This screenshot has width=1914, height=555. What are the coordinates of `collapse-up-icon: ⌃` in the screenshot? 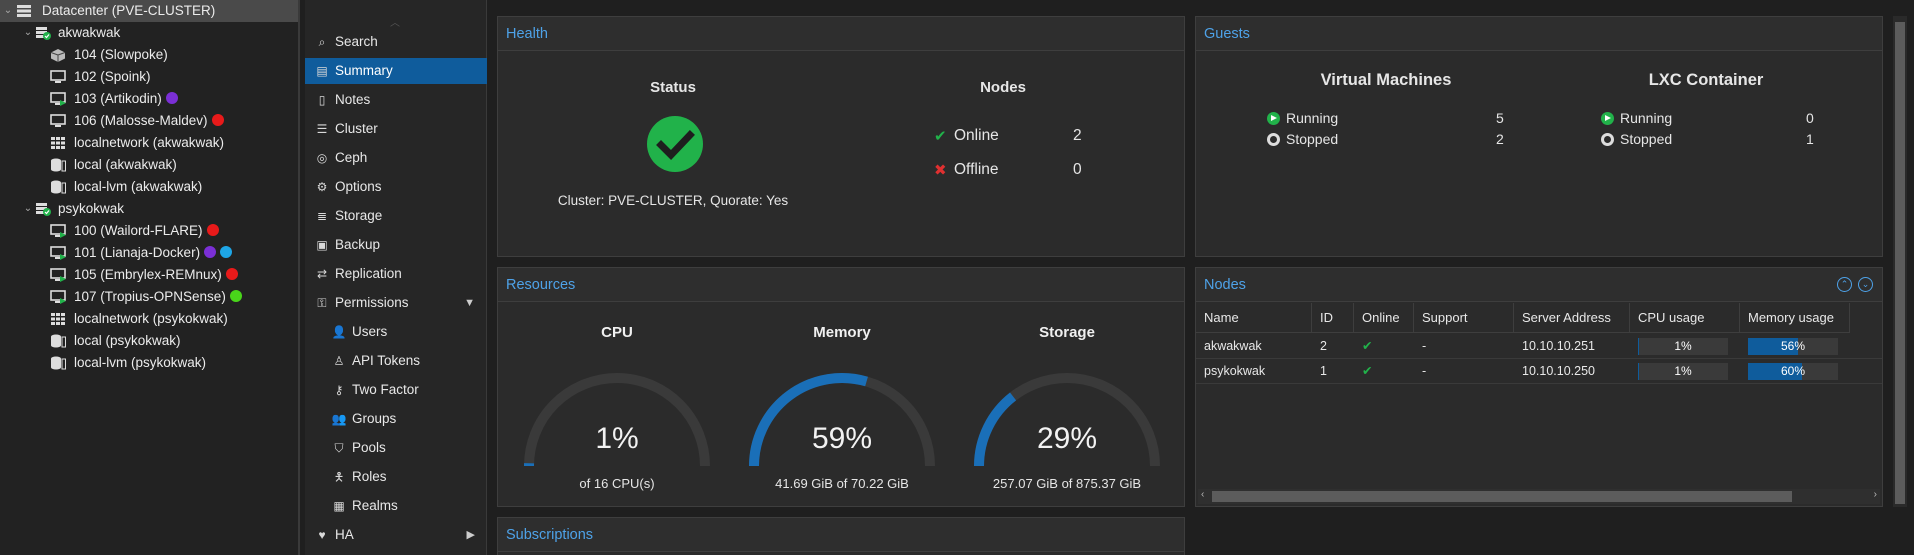 It's located at (1844, 284).